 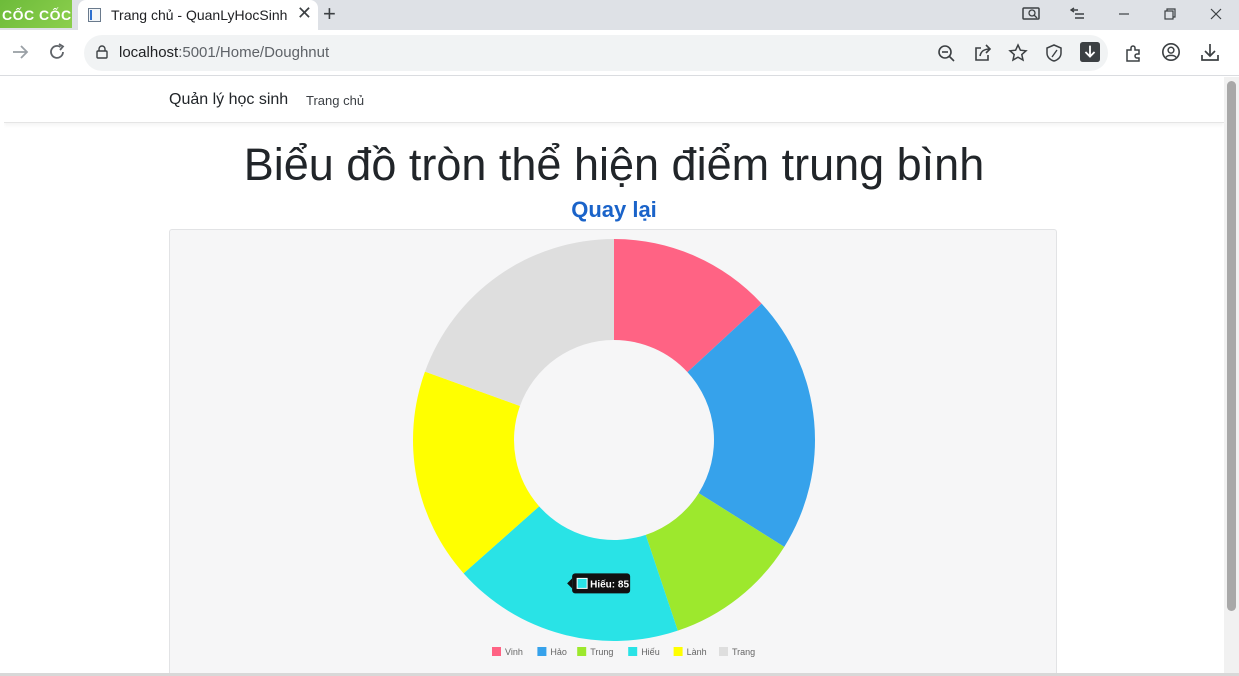 I want to click on minimize-icon, so click(x=1124, y=14).